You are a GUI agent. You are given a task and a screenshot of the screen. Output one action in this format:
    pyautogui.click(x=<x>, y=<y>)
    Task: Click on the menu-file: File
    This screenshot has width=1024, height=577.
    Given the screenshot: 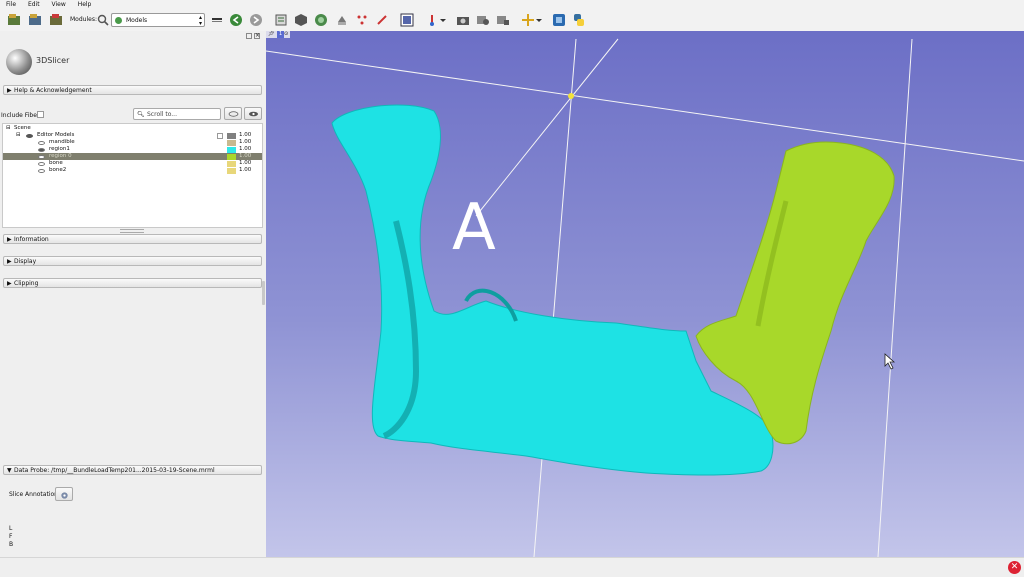 What is the action you would take?
    pyautogui.click(x=11, y=5)
    